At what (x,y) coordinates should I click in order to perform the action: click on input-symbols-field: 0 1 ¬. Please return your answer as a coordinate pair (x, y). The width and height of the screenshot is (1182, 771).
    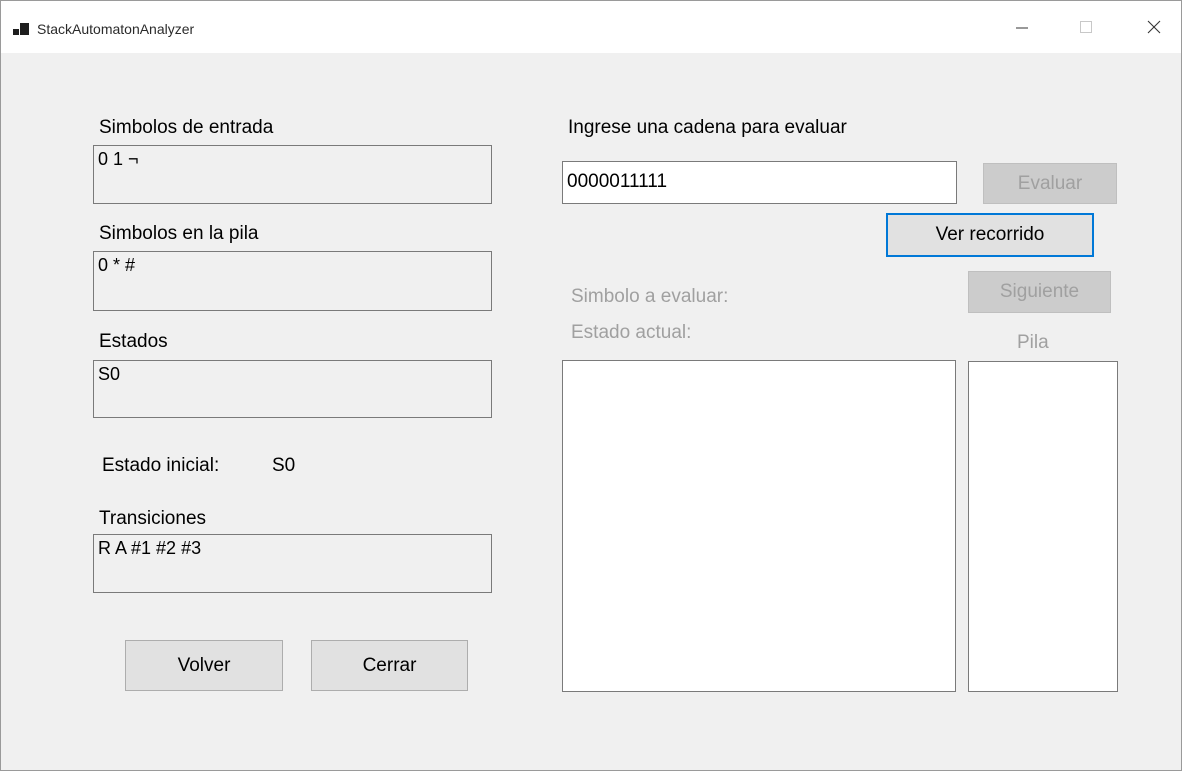
    Looking at the image, I should click on (292, 174).